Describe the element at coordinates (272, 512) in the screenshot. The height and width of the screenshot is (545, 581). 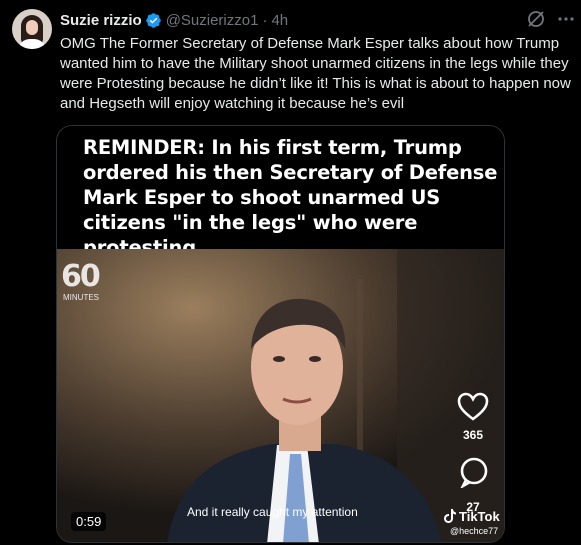
I see `video-caption: And it really caught my attention` at that location.